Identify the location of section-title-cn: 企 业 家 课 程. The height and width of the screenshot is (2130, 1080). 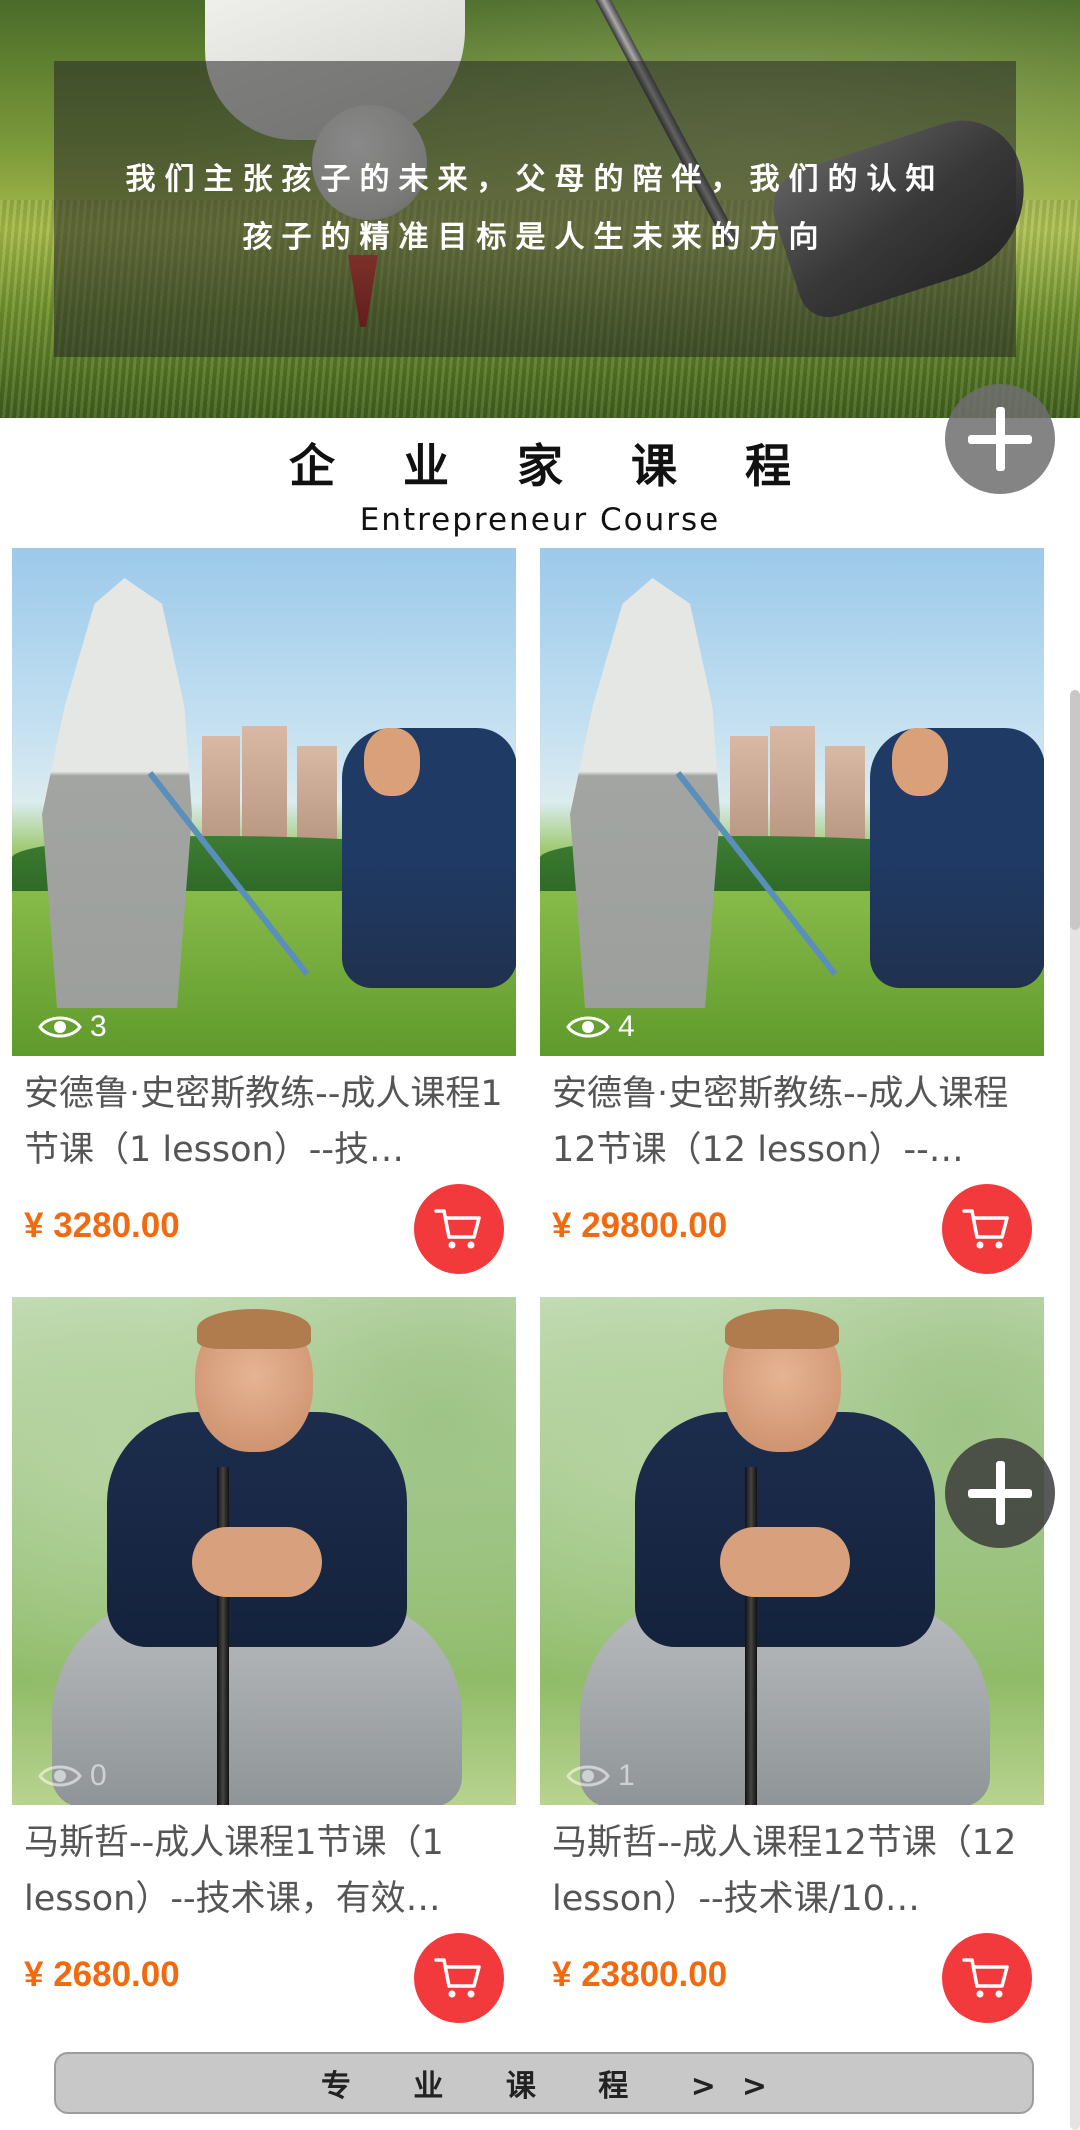
(553, 466).